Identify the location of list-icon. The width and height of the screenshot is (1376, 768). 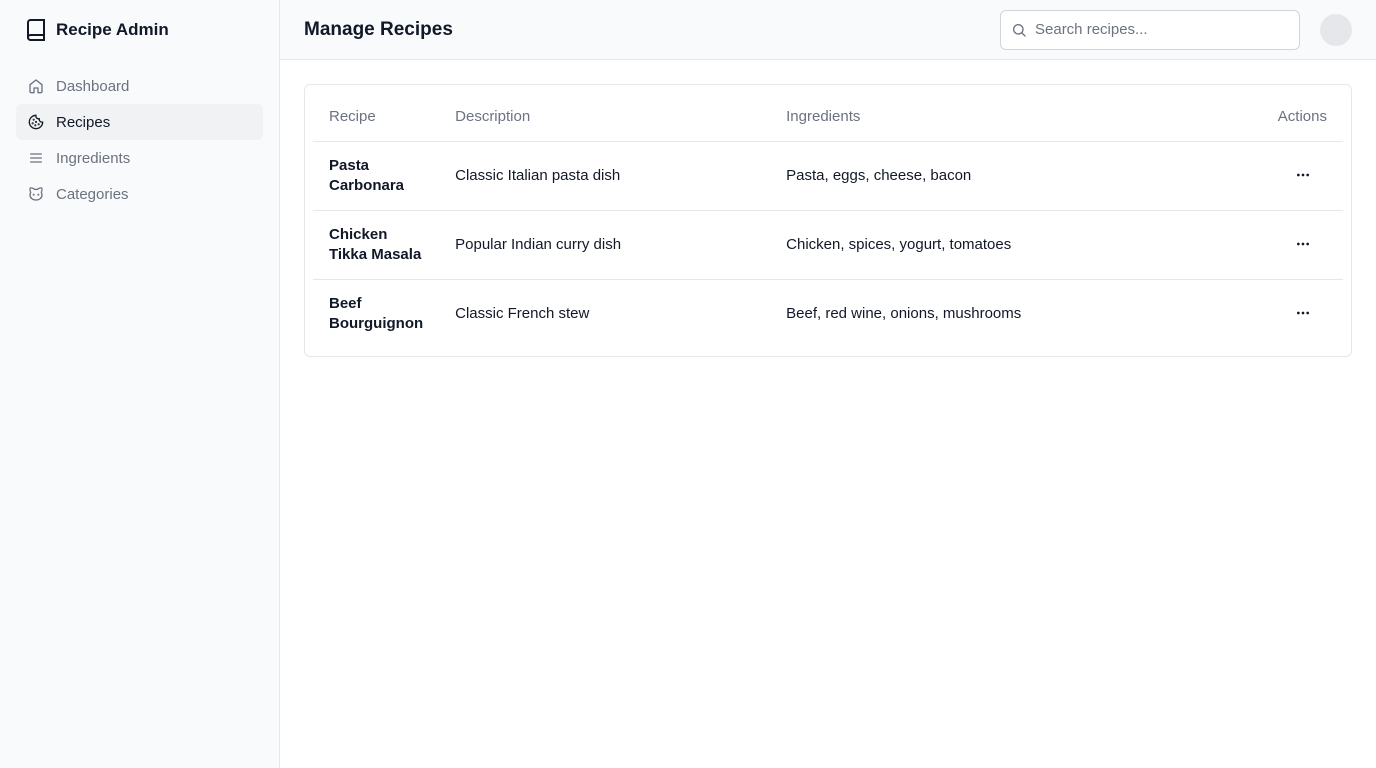
(36, 158).